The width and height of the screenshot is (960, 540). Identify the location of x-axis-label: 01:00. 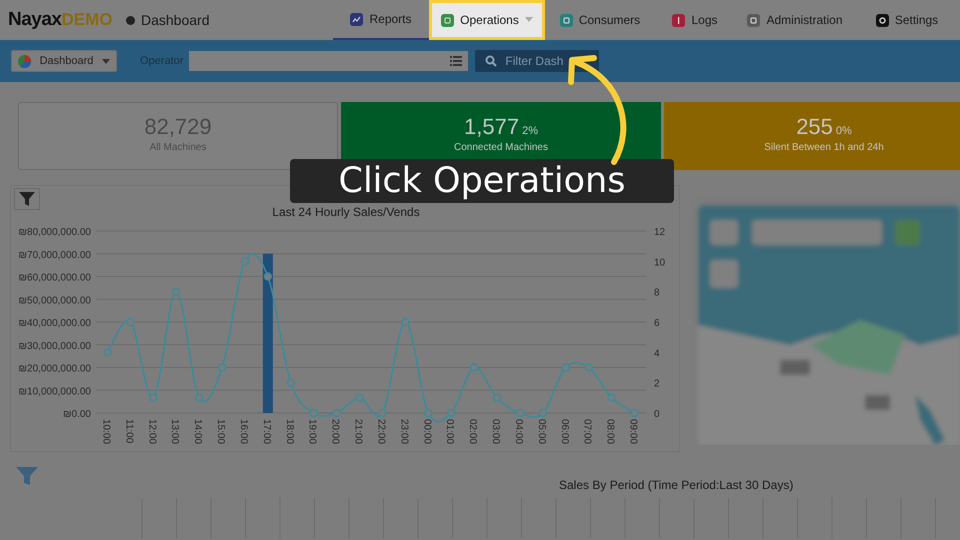
(450, 431).